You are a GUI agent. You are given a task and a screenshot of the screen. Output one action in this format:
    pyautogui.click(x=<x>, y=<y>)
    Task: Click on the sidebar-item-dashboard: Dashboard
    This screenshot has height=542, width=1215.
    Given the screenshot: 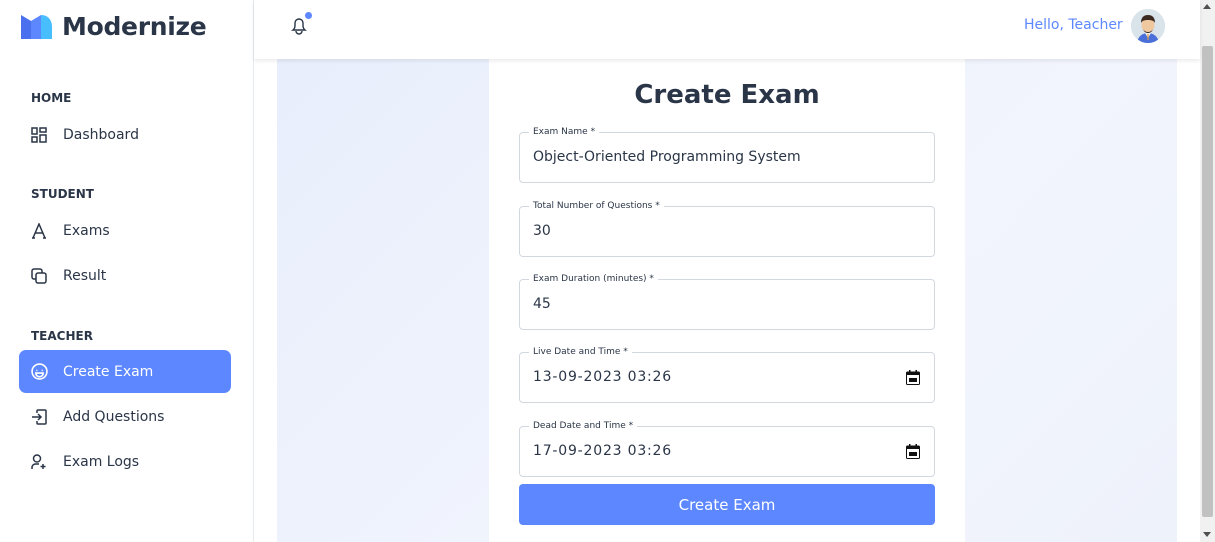 What is the action you would take?
    pyautogui.click(x=125, y=134)
    